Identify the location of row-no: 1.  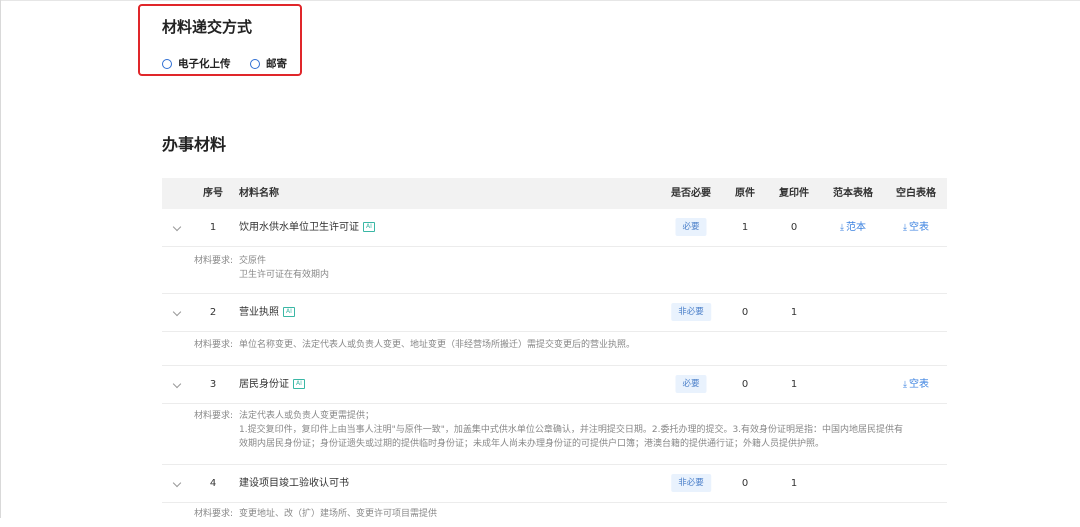
(213, 227).